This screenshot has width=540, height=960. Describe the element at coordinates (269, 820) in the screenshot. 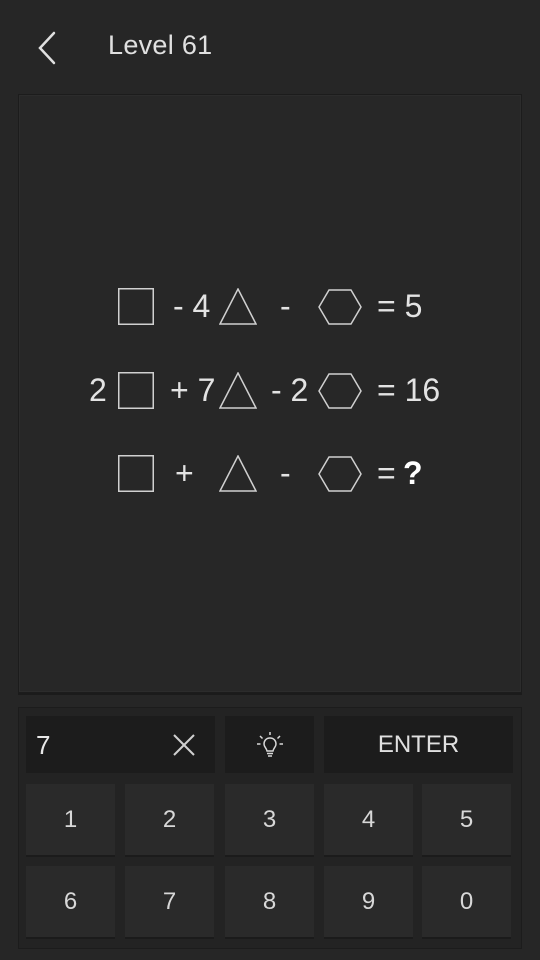

I see `key-3: 3` at that location.